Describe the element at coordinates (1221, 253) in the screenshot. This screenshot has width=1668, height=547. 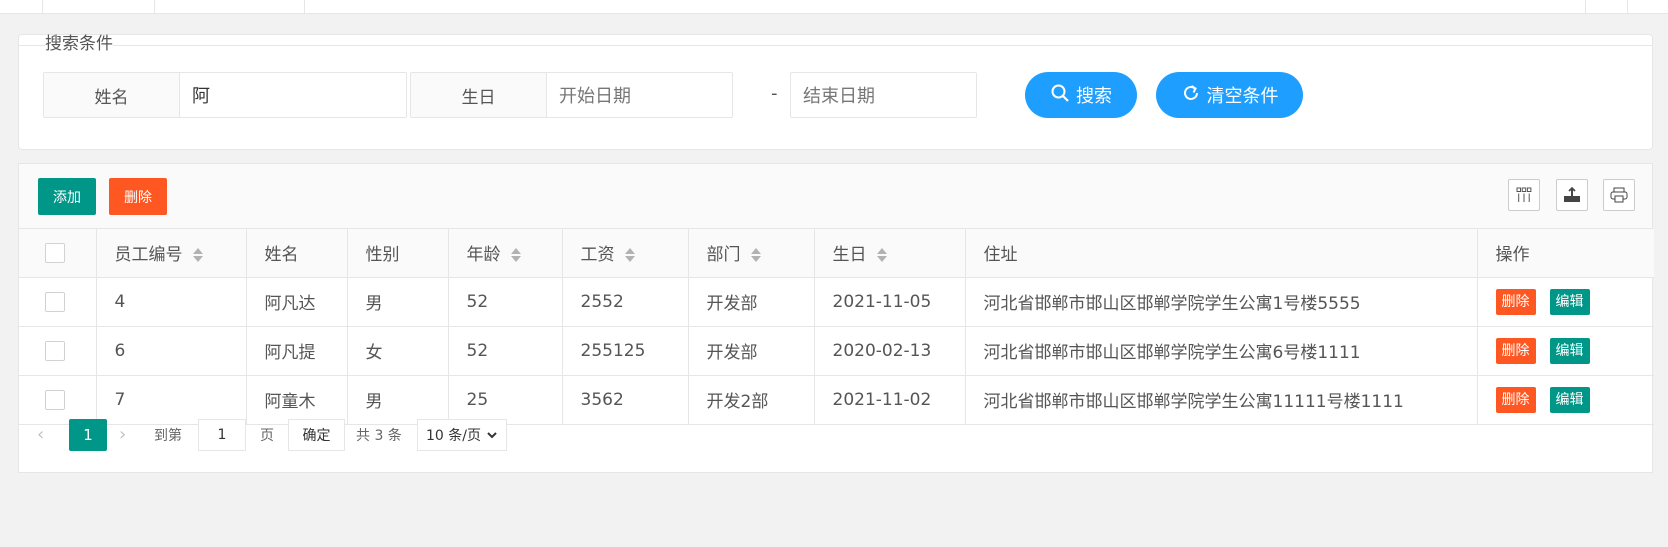
I see `col-header-address: 住址` at that location.